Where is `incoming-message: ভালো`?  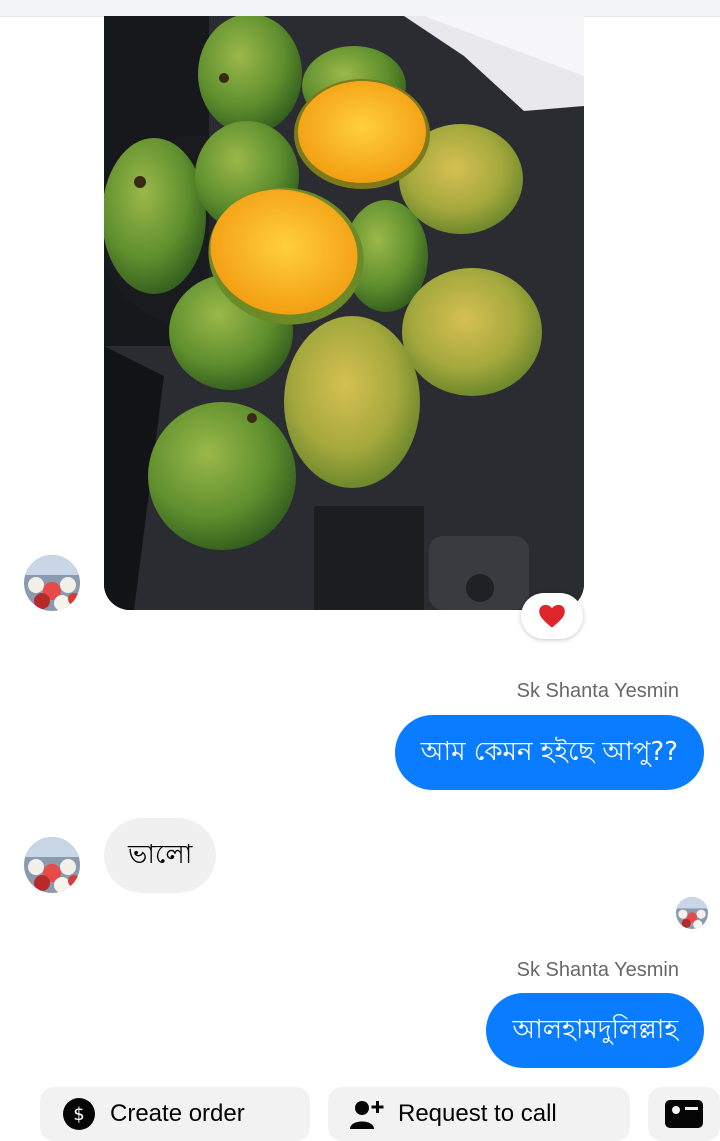
incoming-message: ভালো is located at coordinates (160, 855).